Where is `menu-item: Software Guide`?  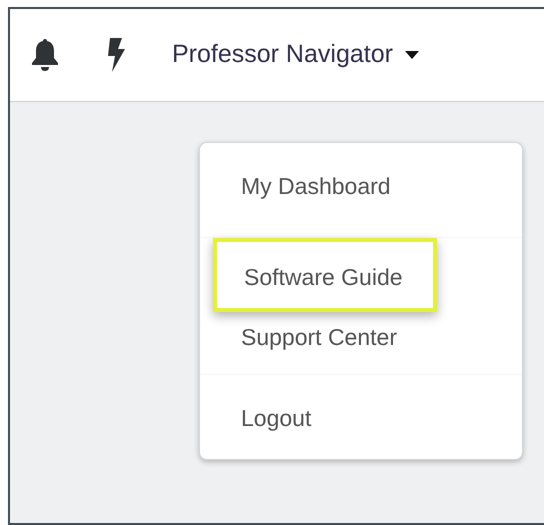 menu-item: Software Guide is located at coordinates (325, 275).